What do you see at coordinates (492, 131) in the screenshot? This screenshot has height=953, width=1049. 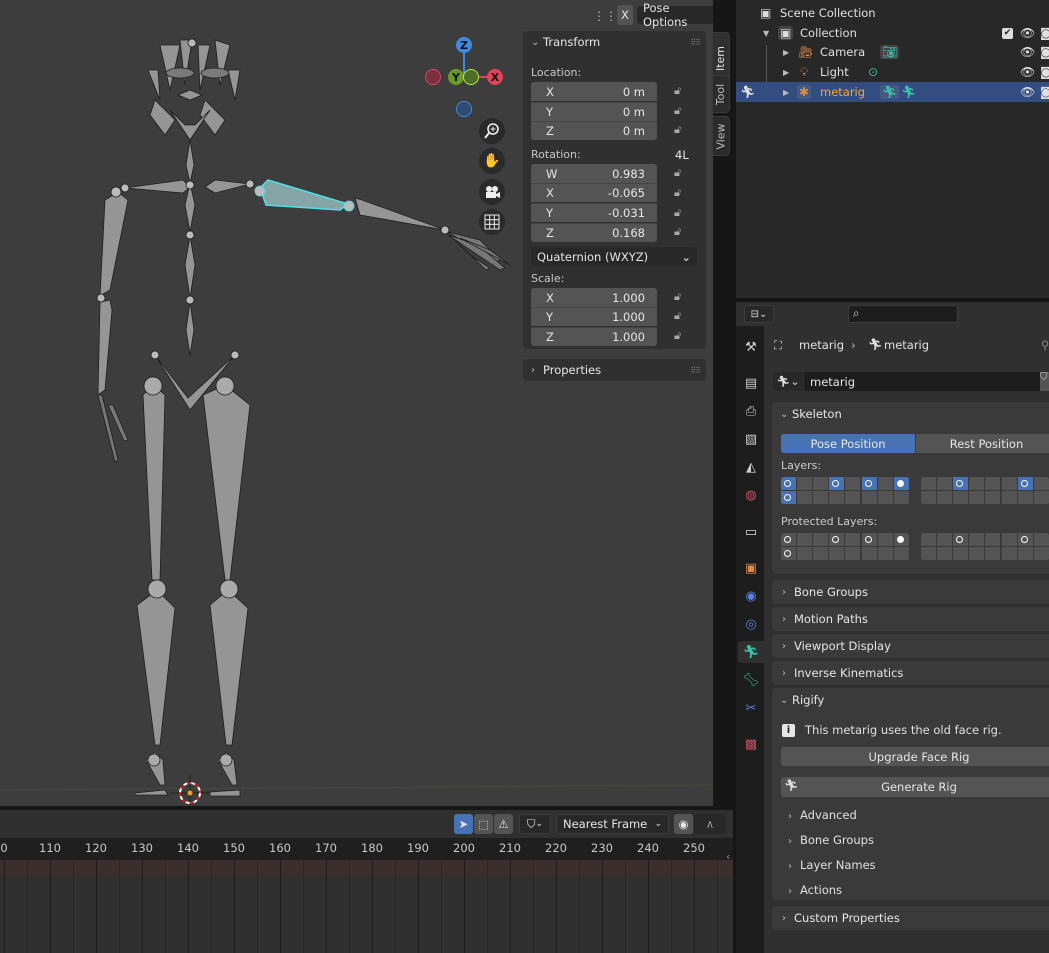 I see `zoom-icon` at bounding box center [492, 131].